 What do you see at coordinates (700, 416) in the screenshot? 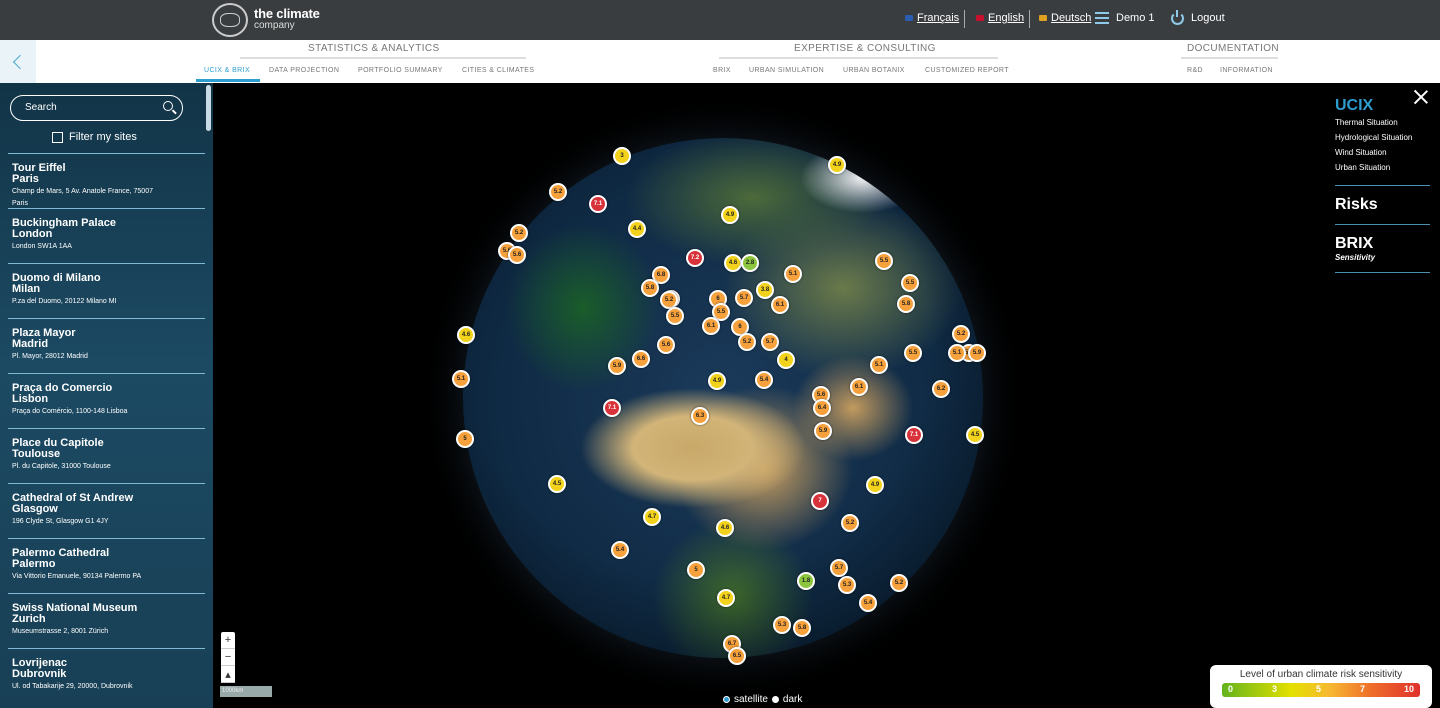
I see `risk-marker: 6.3` at bounding box center [700, 416].